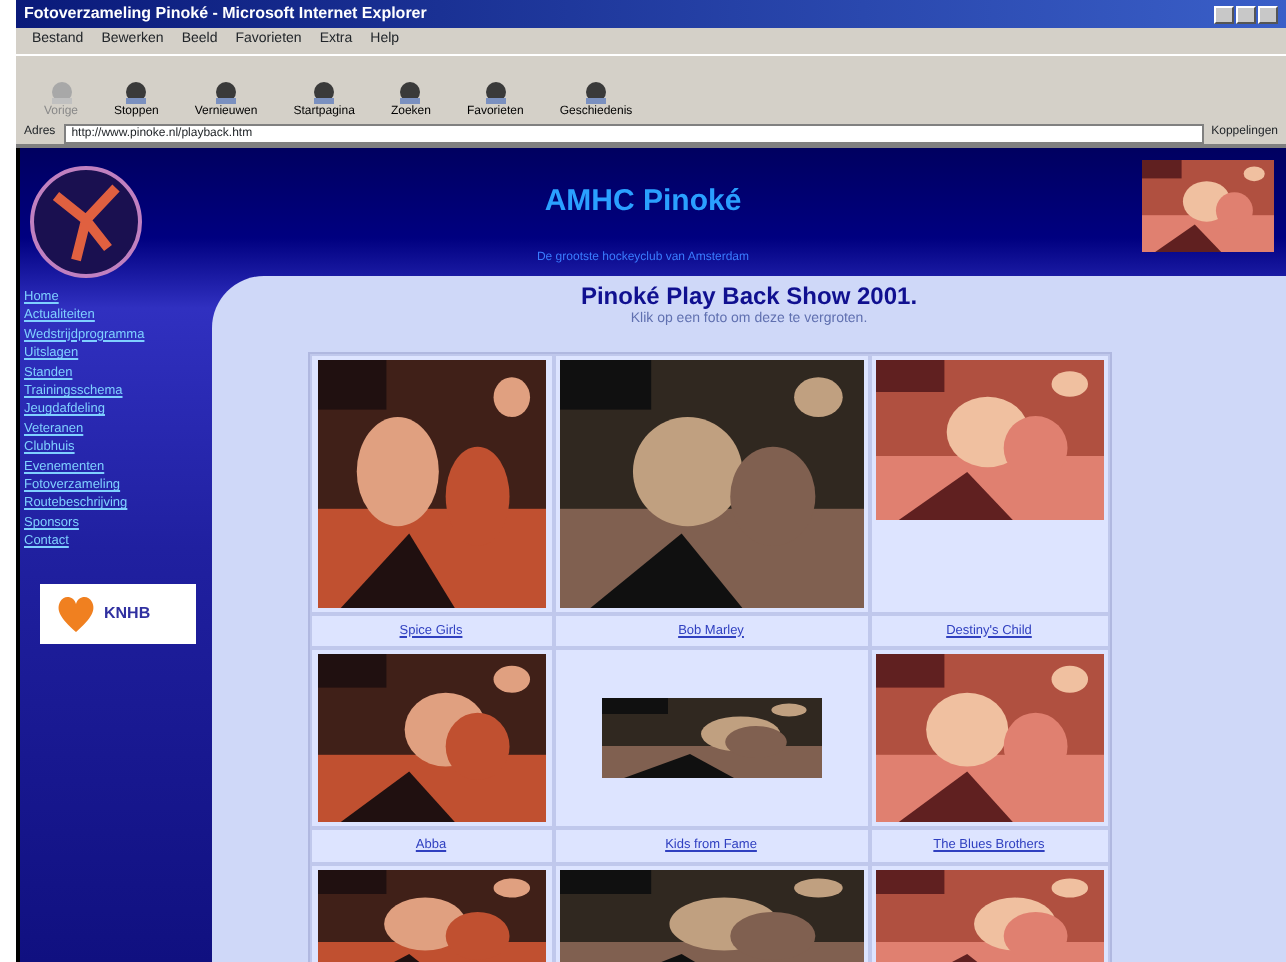 The width and height of the screenshot is (1286, 962). Describe the element at coordinates (86, 222) in the screenshot. I see `club-logo-icon` at that location.